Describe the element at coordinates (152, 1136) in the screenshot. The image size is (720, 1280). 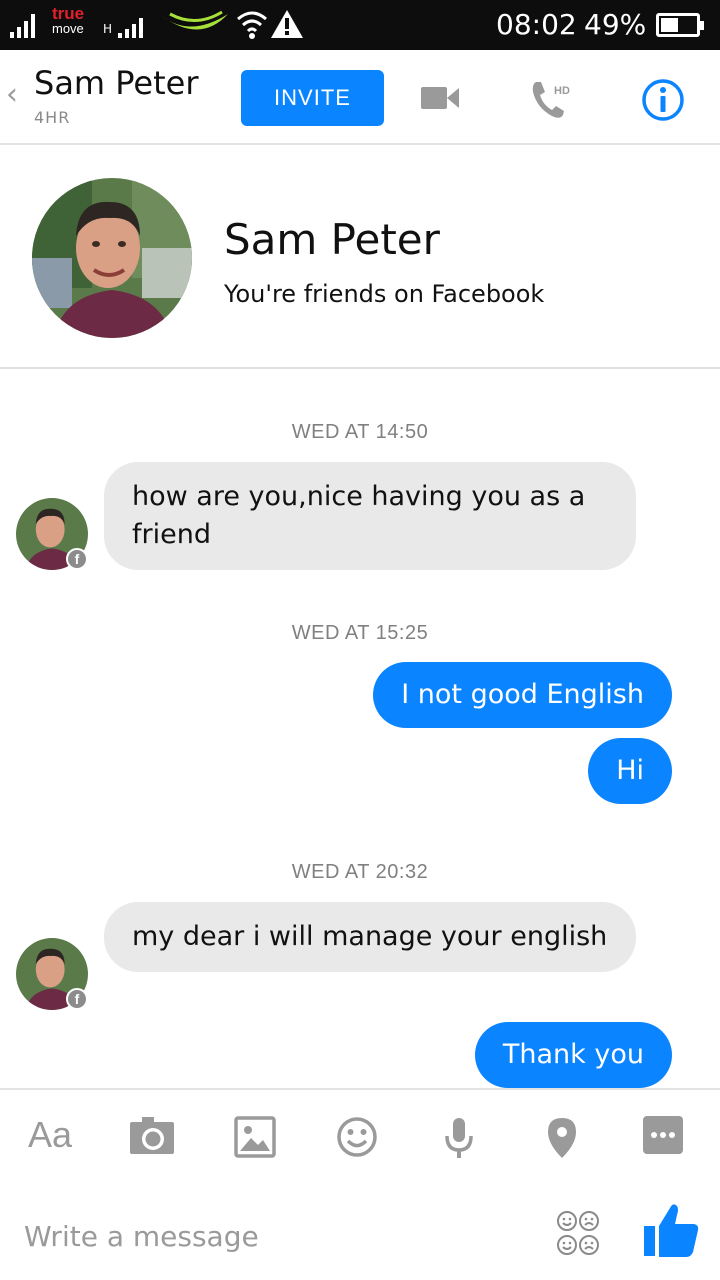
I see `camera-icon` at that location.